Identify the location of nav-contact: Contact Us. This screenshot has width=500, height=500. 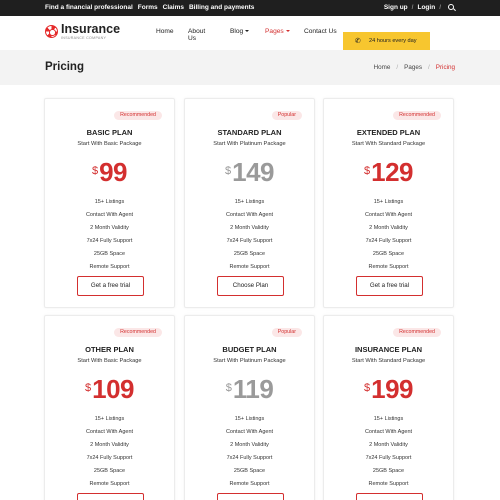
(320, 31).